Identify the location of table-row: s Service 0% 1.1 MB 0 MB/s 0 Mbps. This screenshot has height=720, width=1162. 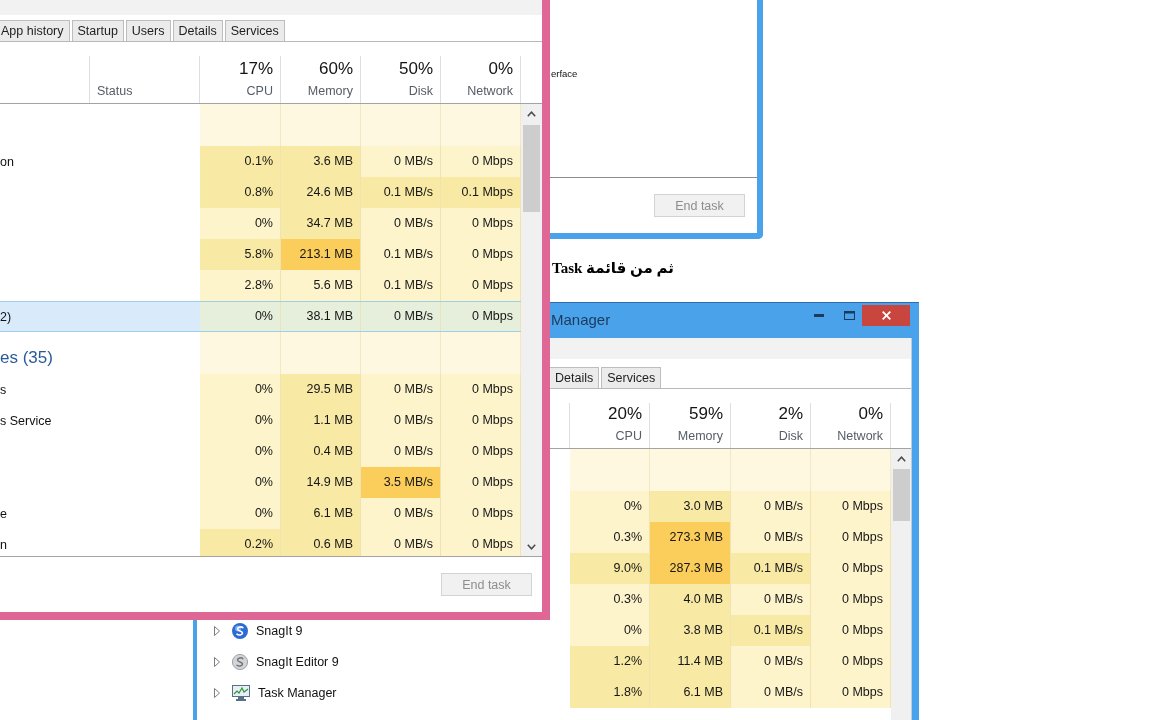
(260, 420).